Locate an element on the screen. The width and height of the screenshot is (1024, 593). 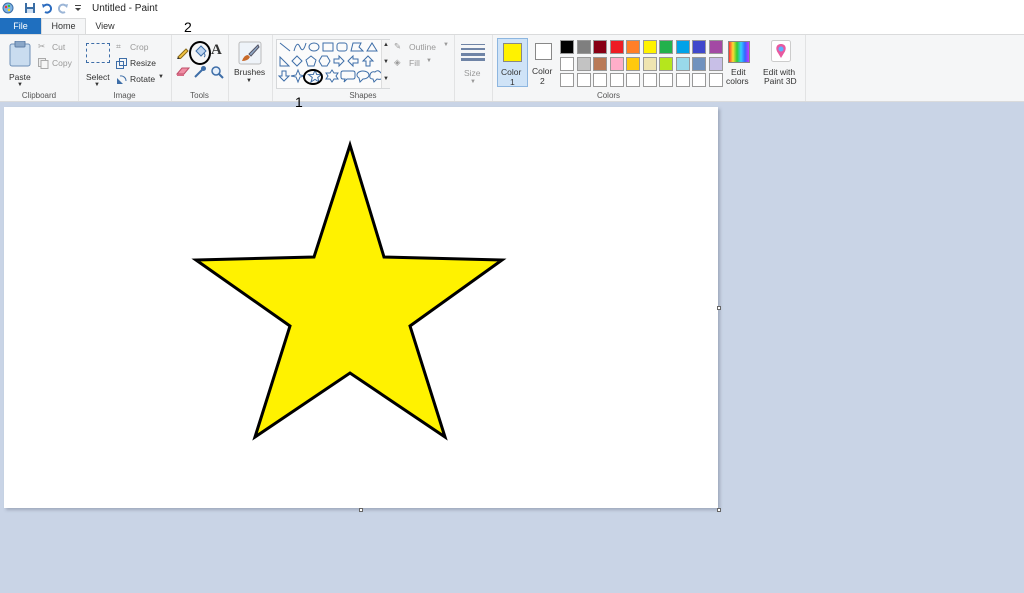
scroll-down-icon: ▼ is located at coordinates (386, 62).